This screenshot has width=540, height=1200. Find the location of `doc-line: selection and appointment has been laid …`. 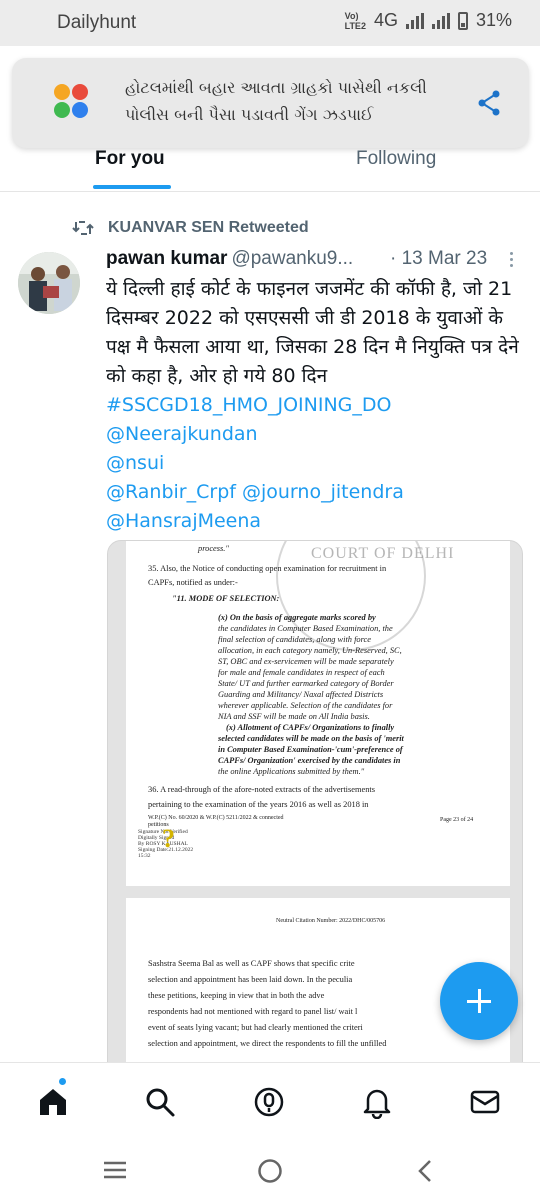

doc-line: selection and appointment has been laid … is located at coordinates (250, 979).